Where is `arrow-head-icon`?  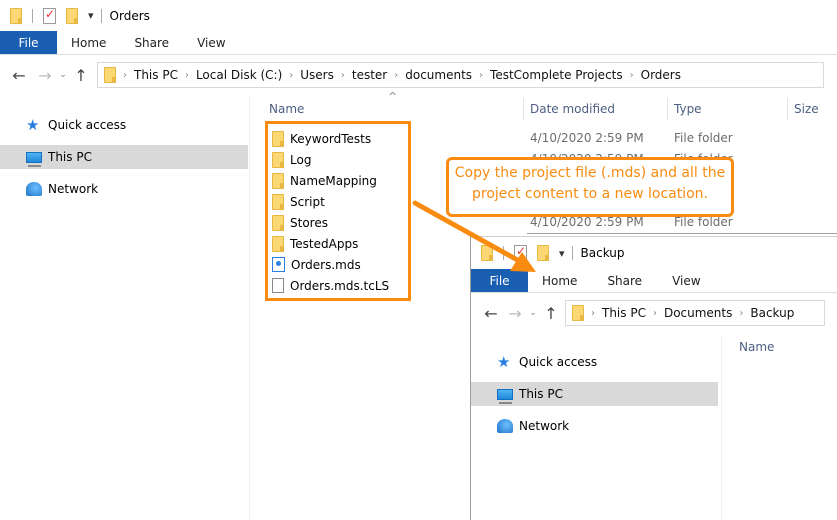
arrow-head-icon is located at coordinates (523, 262).